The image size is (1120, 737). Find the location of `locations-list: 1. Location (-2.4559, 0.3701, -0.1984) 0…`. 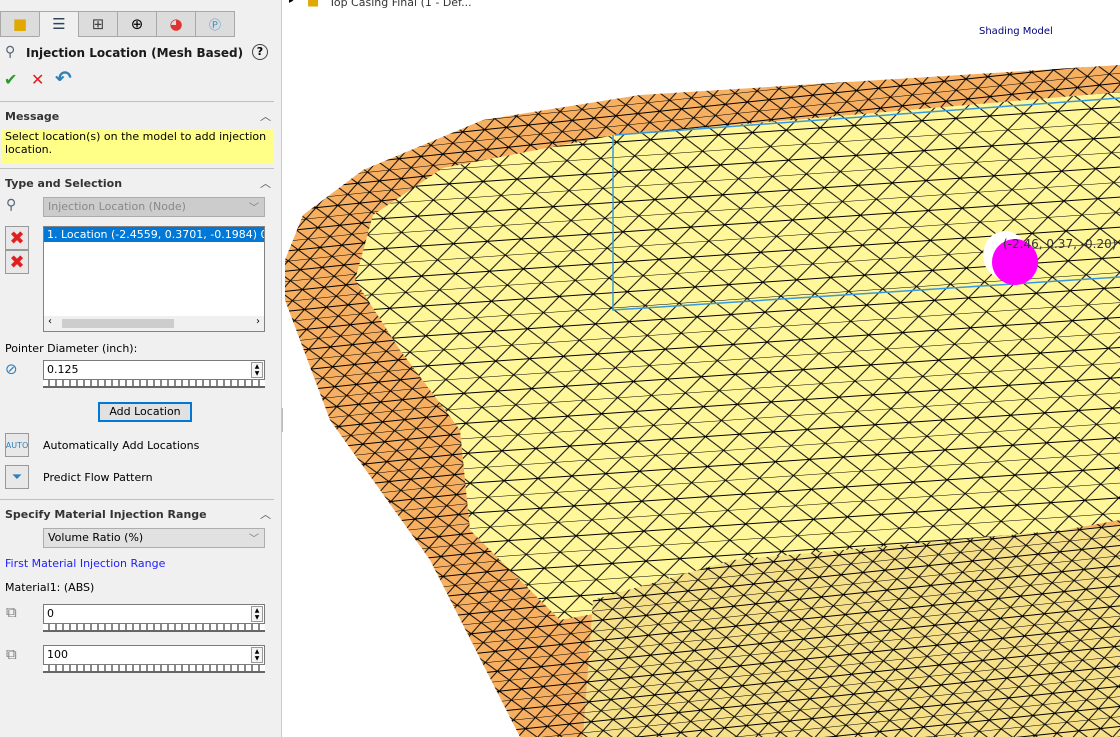

locations-list: 1. Location (-2.4559, 0.3701, -0.1984) 0… is located at coordinates (154, 279).